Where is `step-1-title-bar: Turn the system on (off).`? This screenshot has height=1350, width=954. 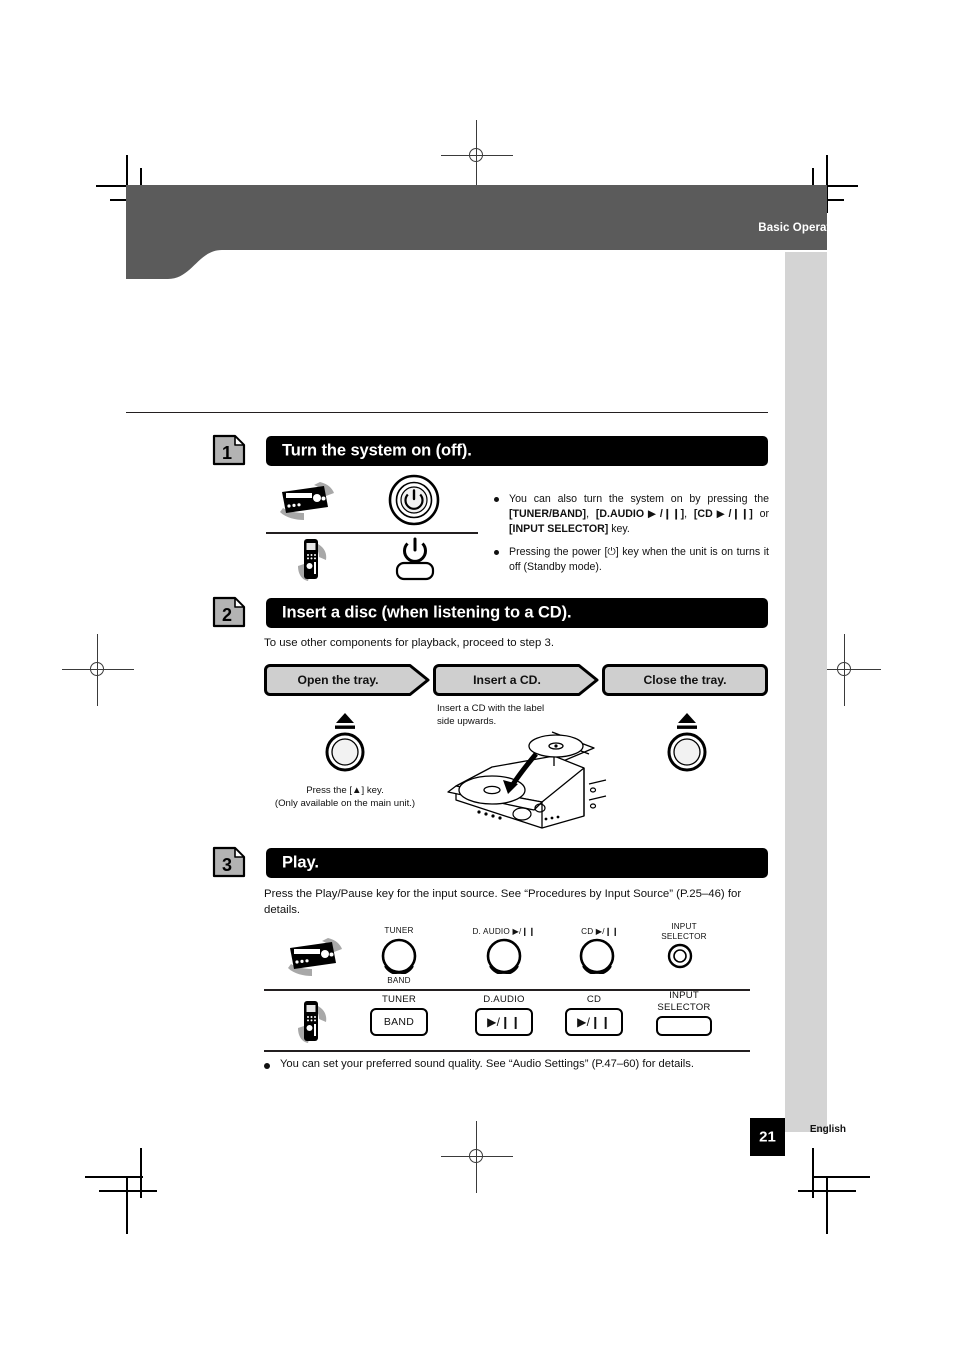
step-1-title-bar: Turn the system on (off). is located at coordinates (517, 451).